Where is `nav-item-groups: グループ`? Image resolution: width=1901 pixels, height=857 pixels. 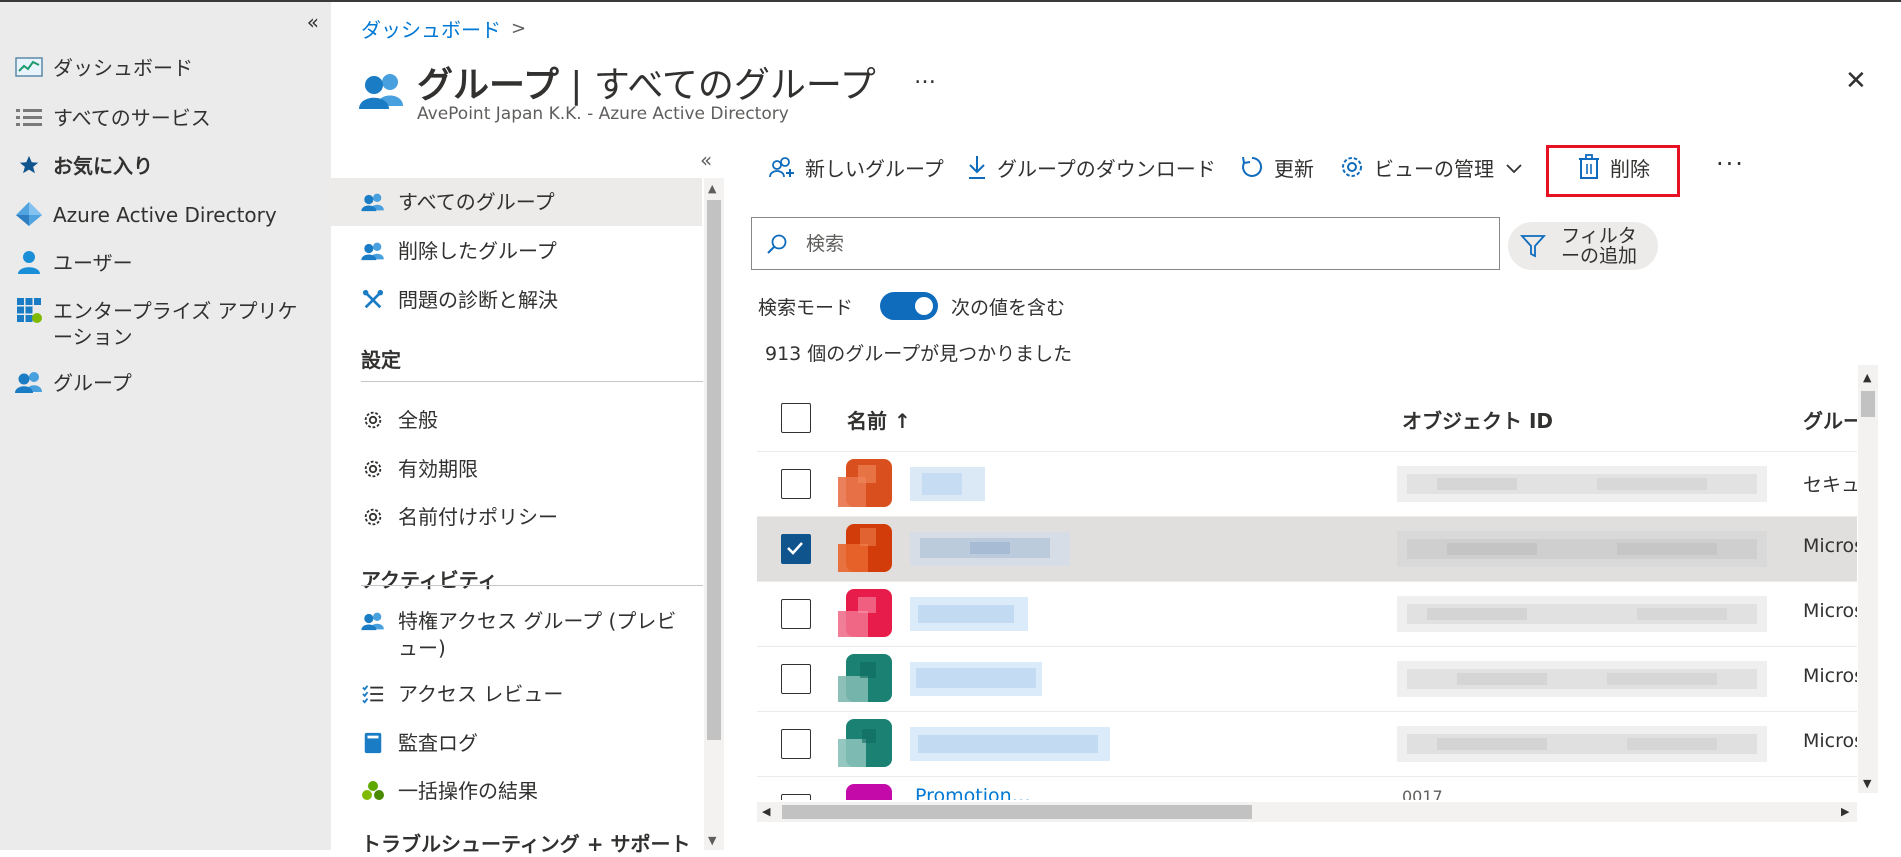
nav-item-groups: グループ is located at coordinates (73, 383).